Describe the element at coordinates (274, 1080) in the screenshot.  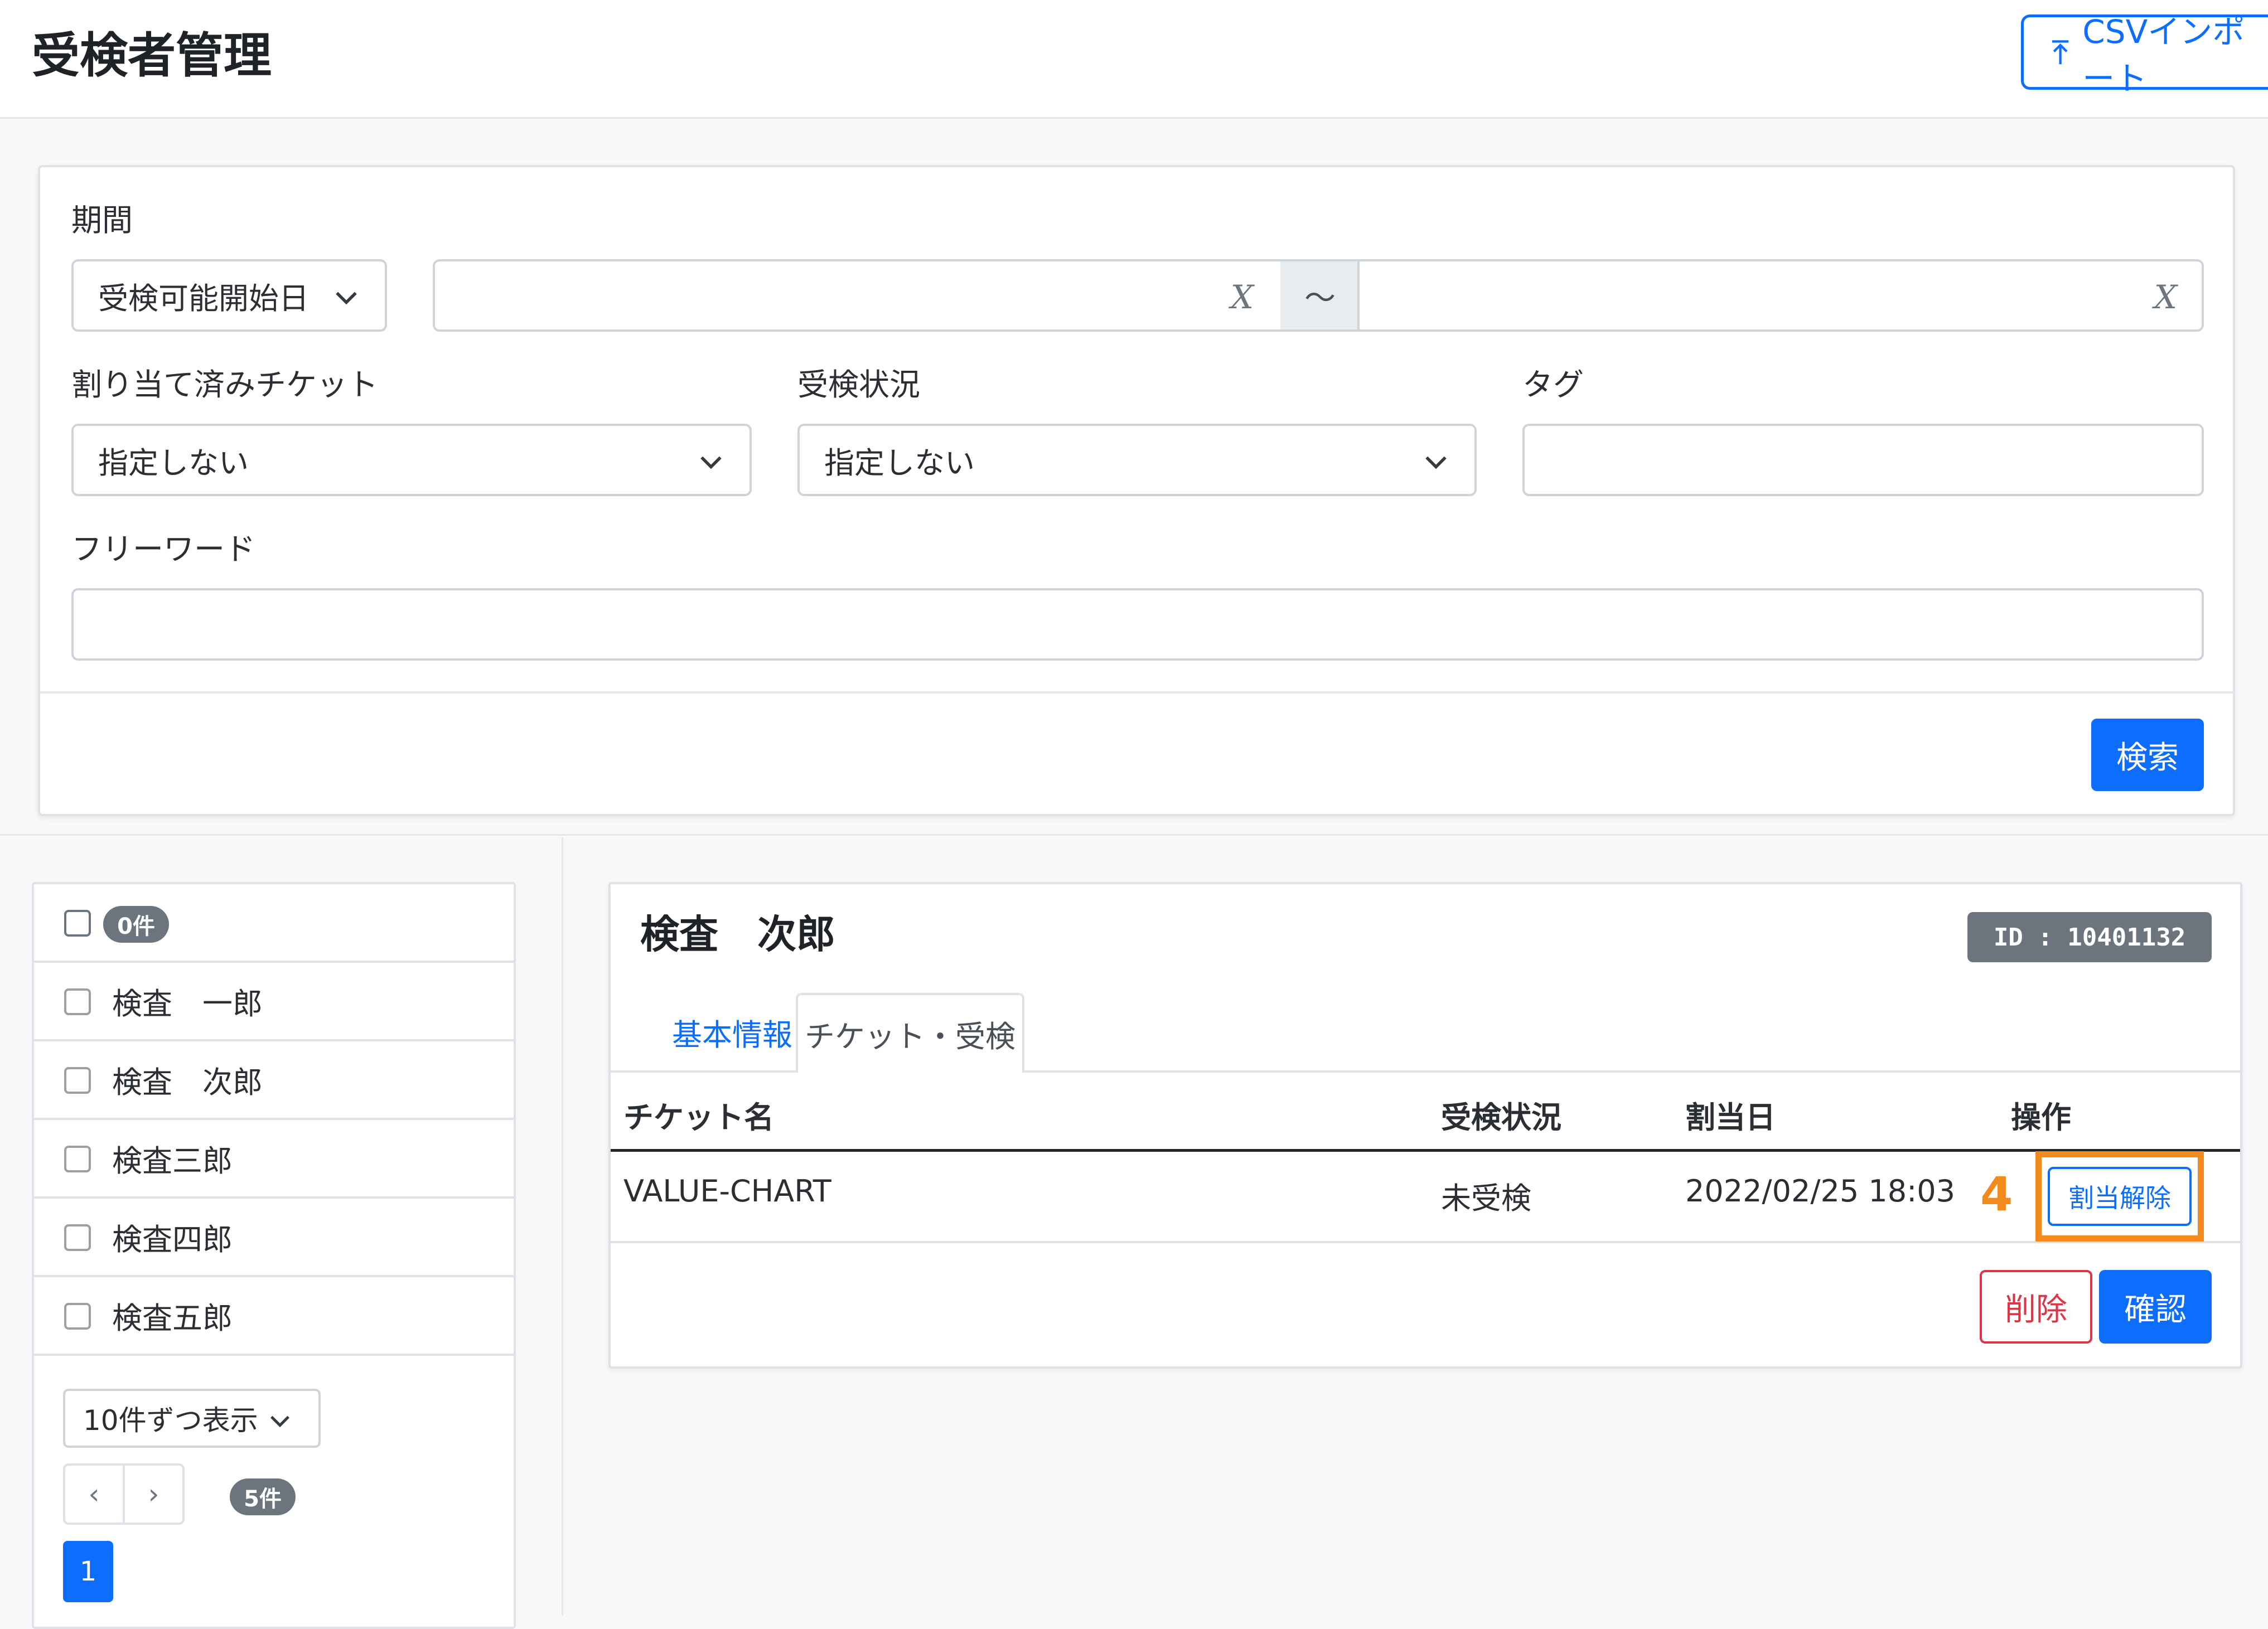
I see `list-item: 検査 次郎` at that location.